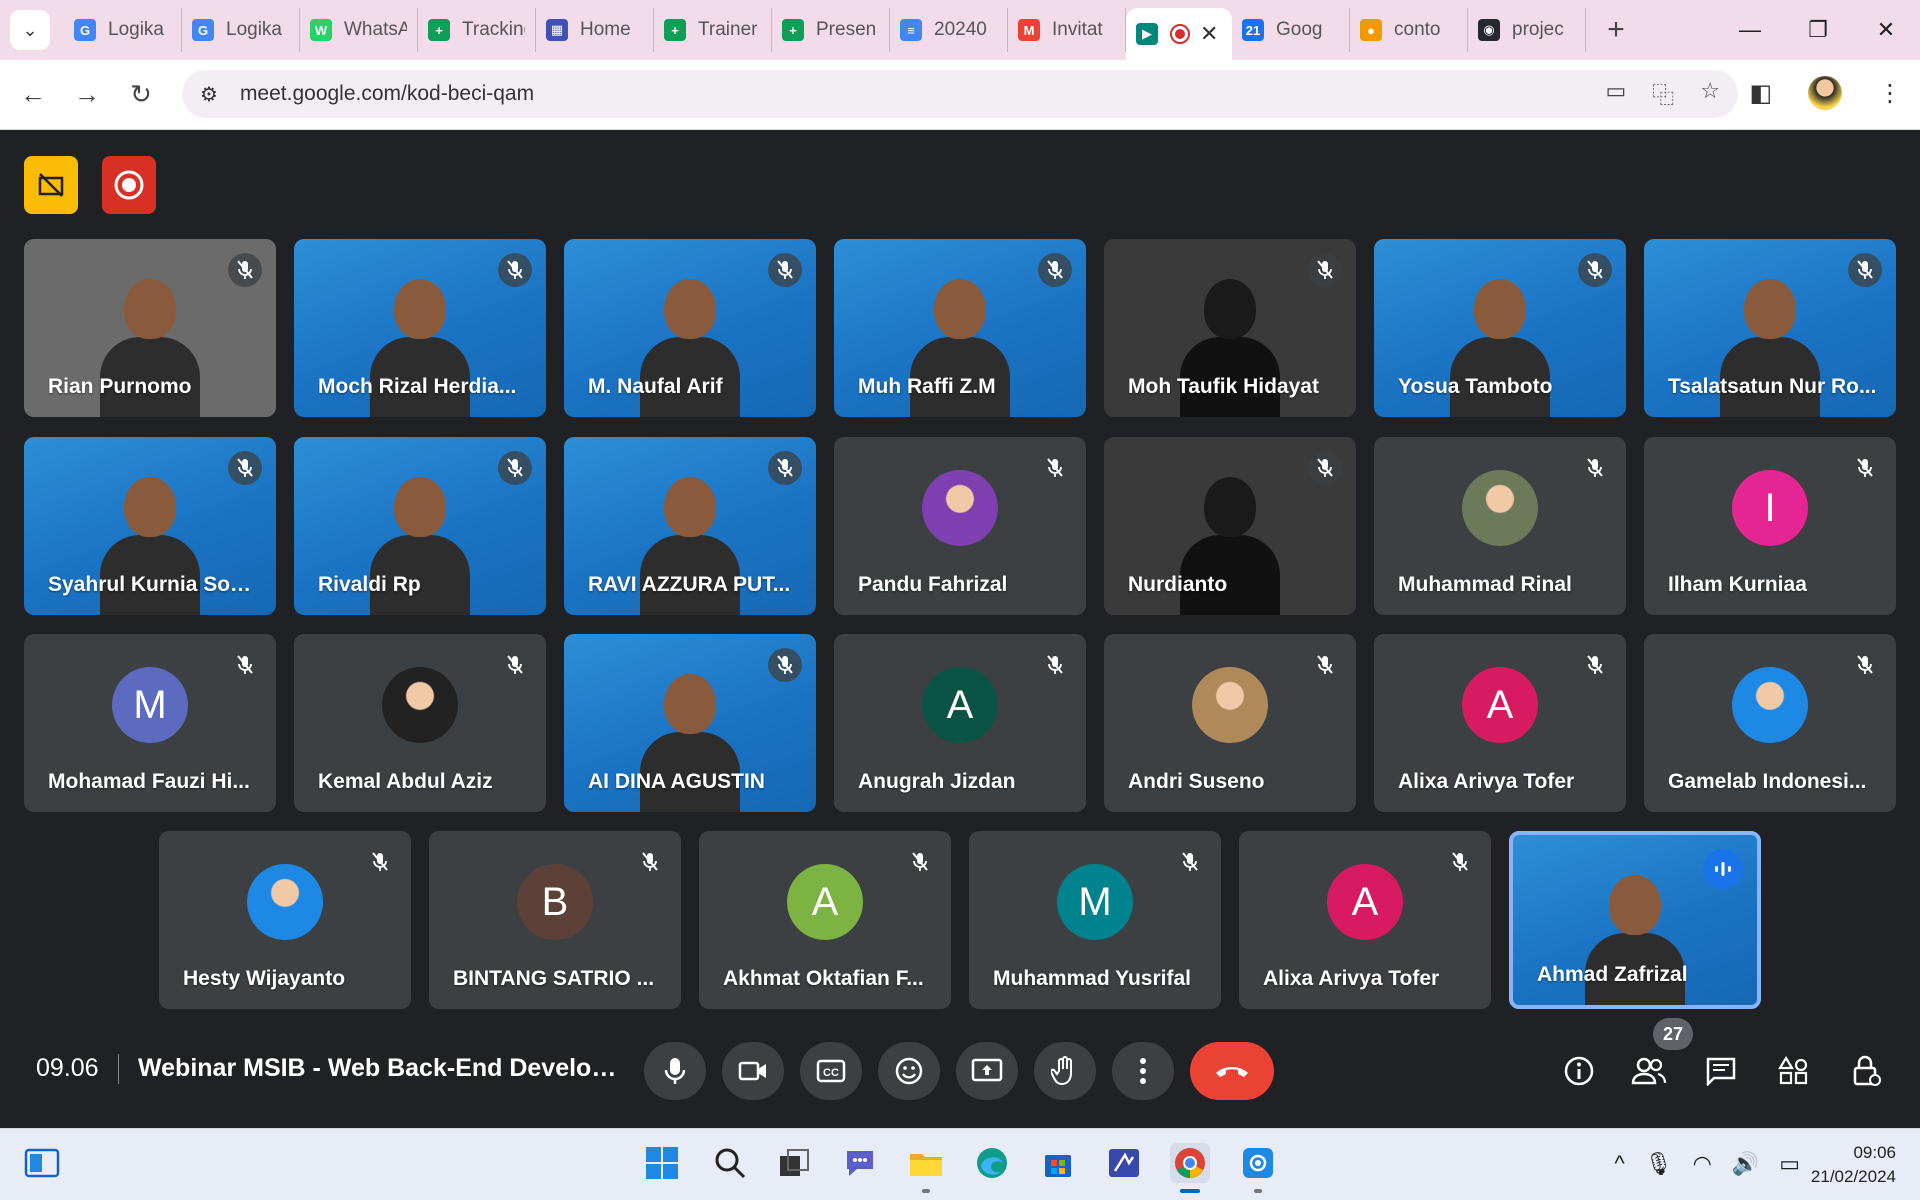 This screenshot has width=1920, height=1200. I want to click on participant-name: Moh Taufik Hidayat, so click(1223, 386).